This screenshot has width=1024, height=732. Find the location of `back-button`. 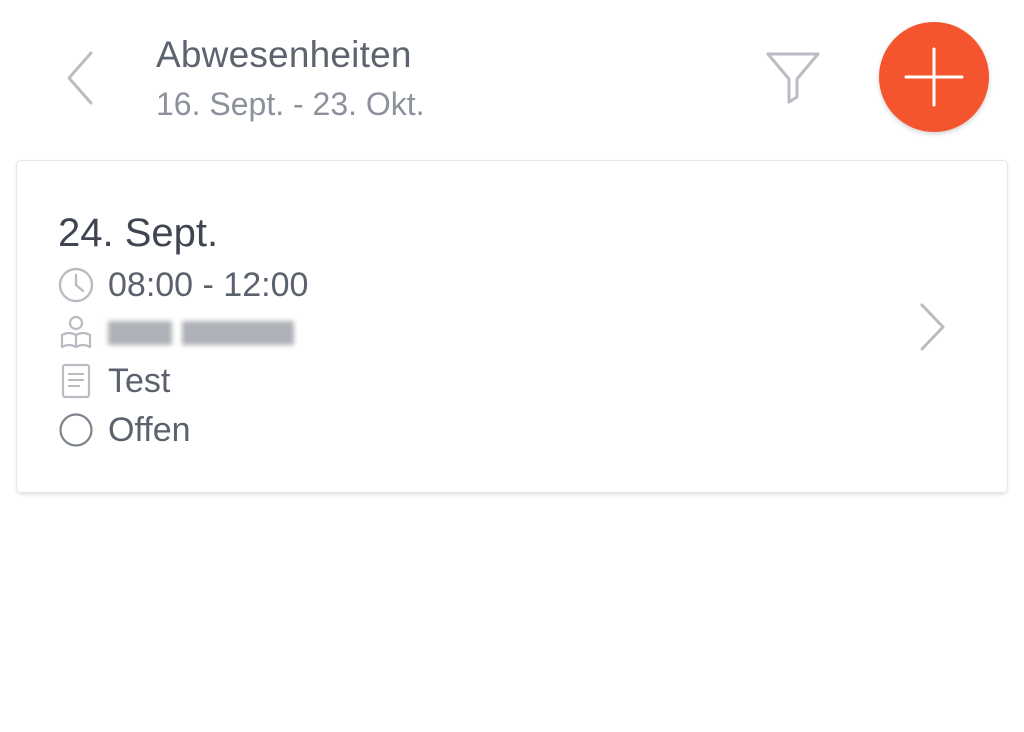

back-button is located at coordinates (80, 78).